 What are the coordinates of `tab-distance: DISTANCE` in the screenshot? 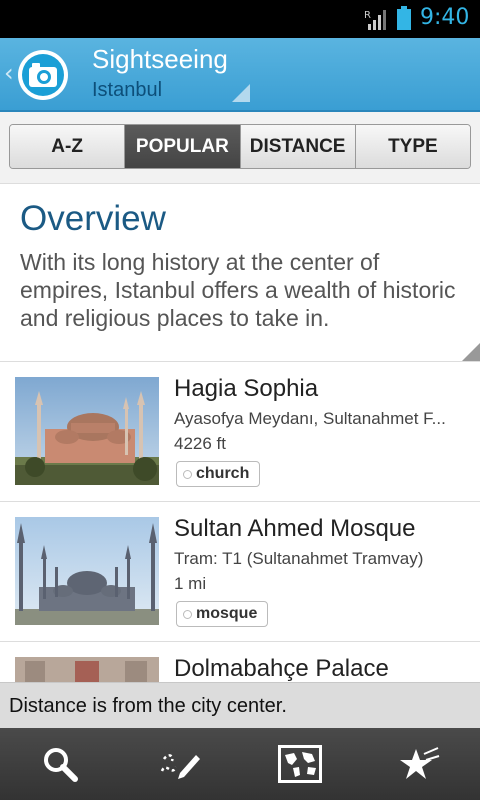 It's located at (298, 146).